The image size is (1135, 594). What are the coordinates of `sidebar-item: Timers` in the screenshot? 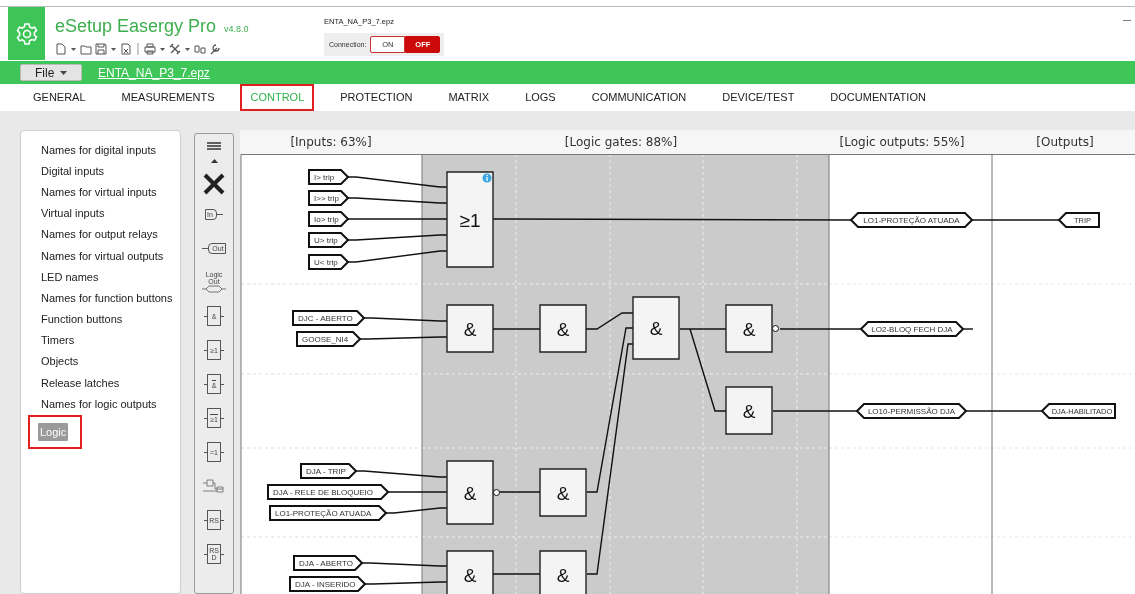 It's located at (58, 340).